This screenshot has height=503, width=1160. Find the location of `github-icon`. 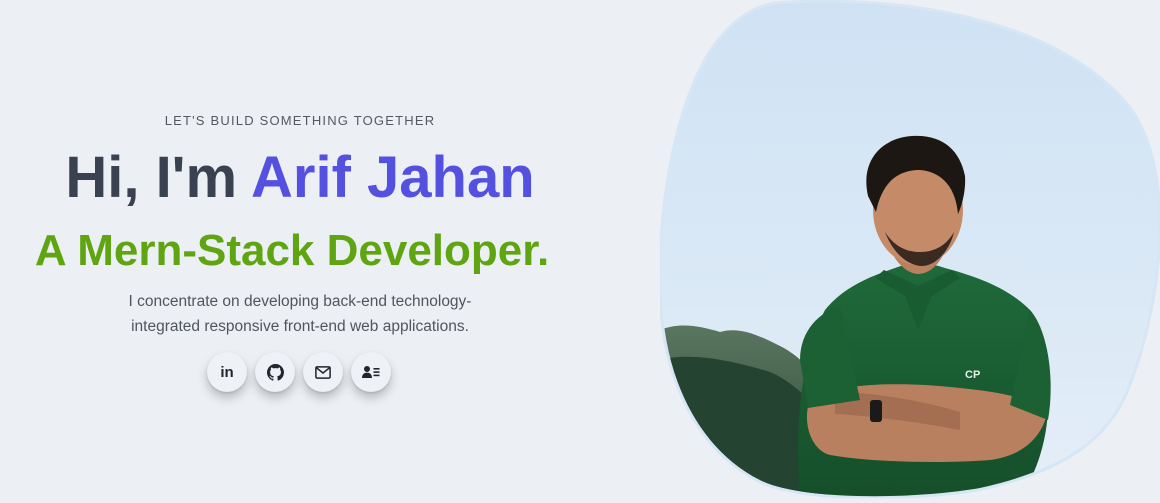

github-icon is located at coordinates (275, 372).